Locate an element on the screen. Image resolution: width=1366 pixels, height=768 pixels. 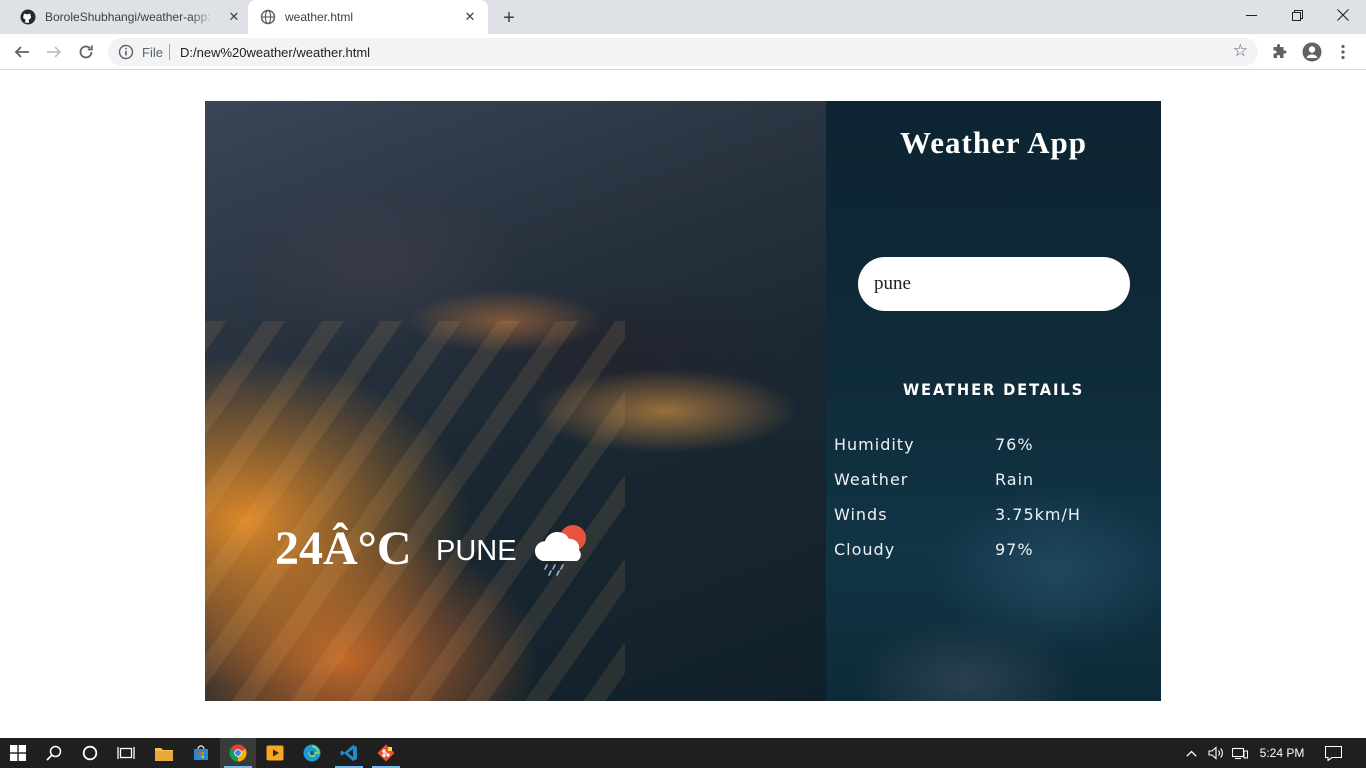
detail-label: Weather is located at coordinates (871, 479).